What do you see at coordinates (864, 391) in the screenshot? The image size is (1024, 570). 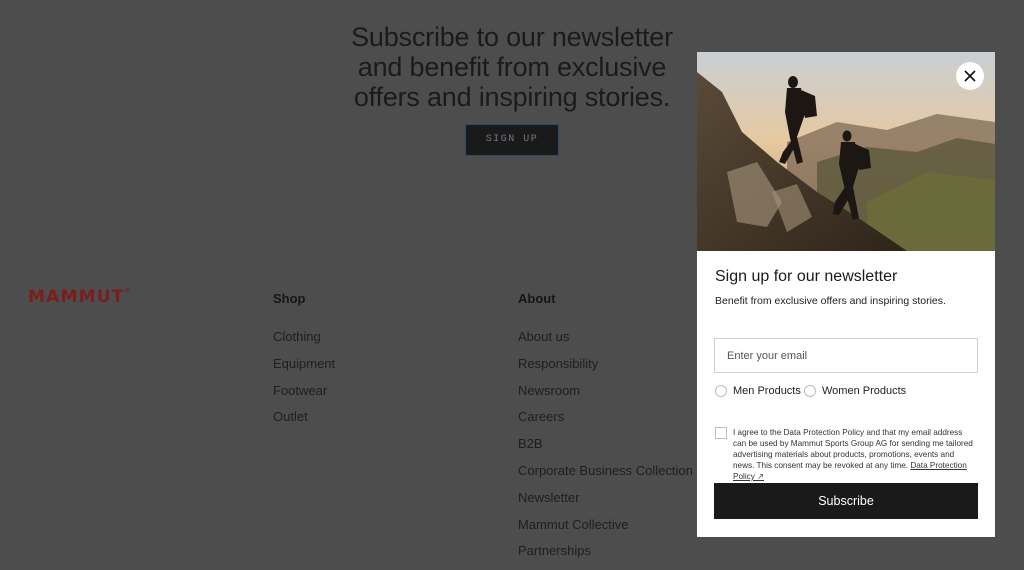 I see `radio-label-women: Women Products` at bounding box center [864, 391].